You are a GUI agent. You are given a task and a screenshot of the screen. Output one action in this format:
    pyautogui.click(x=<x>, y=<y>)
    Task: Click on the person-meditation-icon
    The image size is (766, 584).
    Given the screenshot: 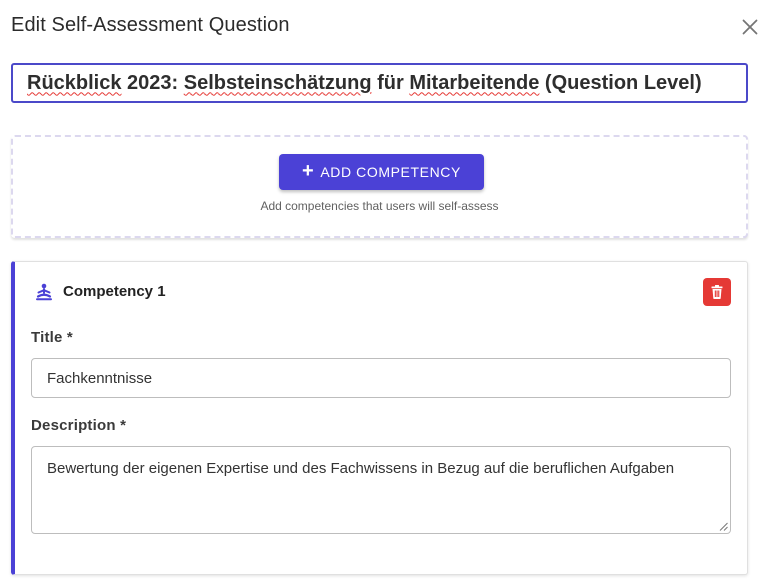 What is the action you would take?
    pyautogui.click(x=44, y=292)
    